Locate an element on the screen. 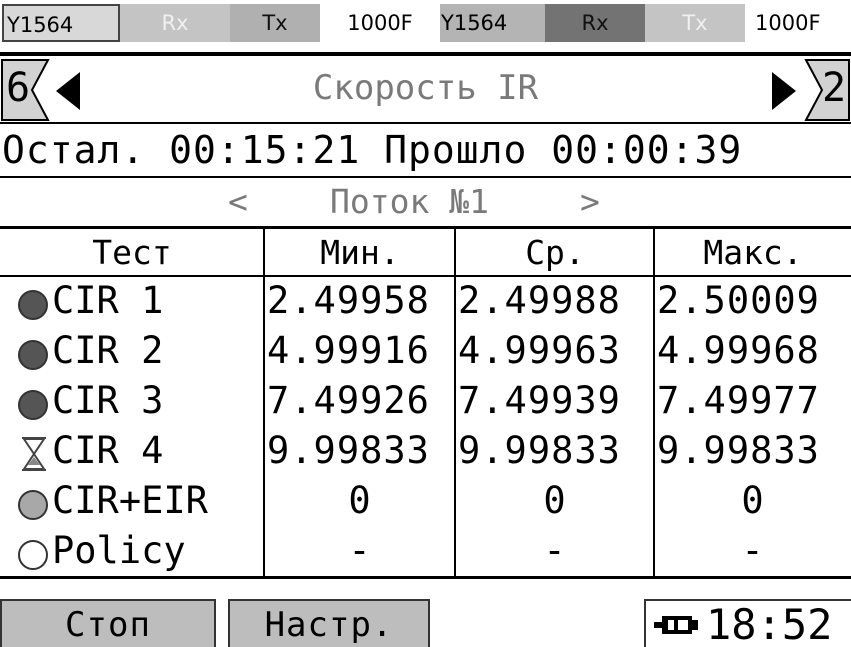  port2-tx: Tx is located at coordinates (695, 23).